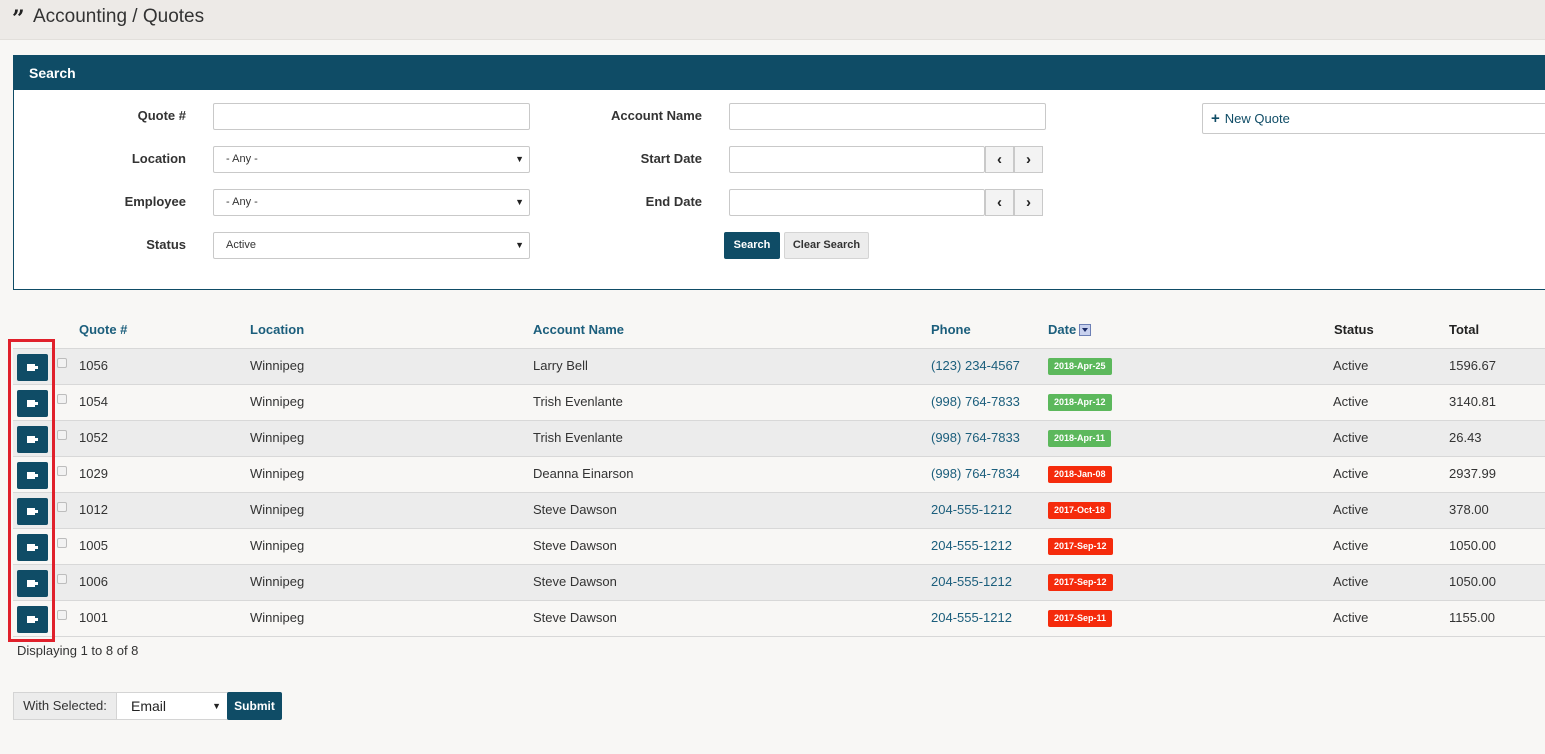 The image size is (1545, 754). I want to click on quote-number-cell: 1012, so click(93, 509).